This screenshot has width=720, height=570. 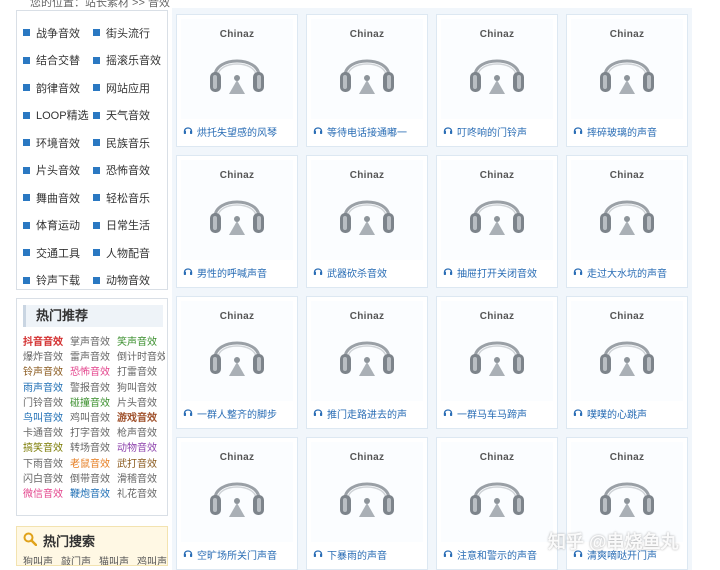 I want to click on hot-tag-link: 雨声音效, so click(x=46, y=386).